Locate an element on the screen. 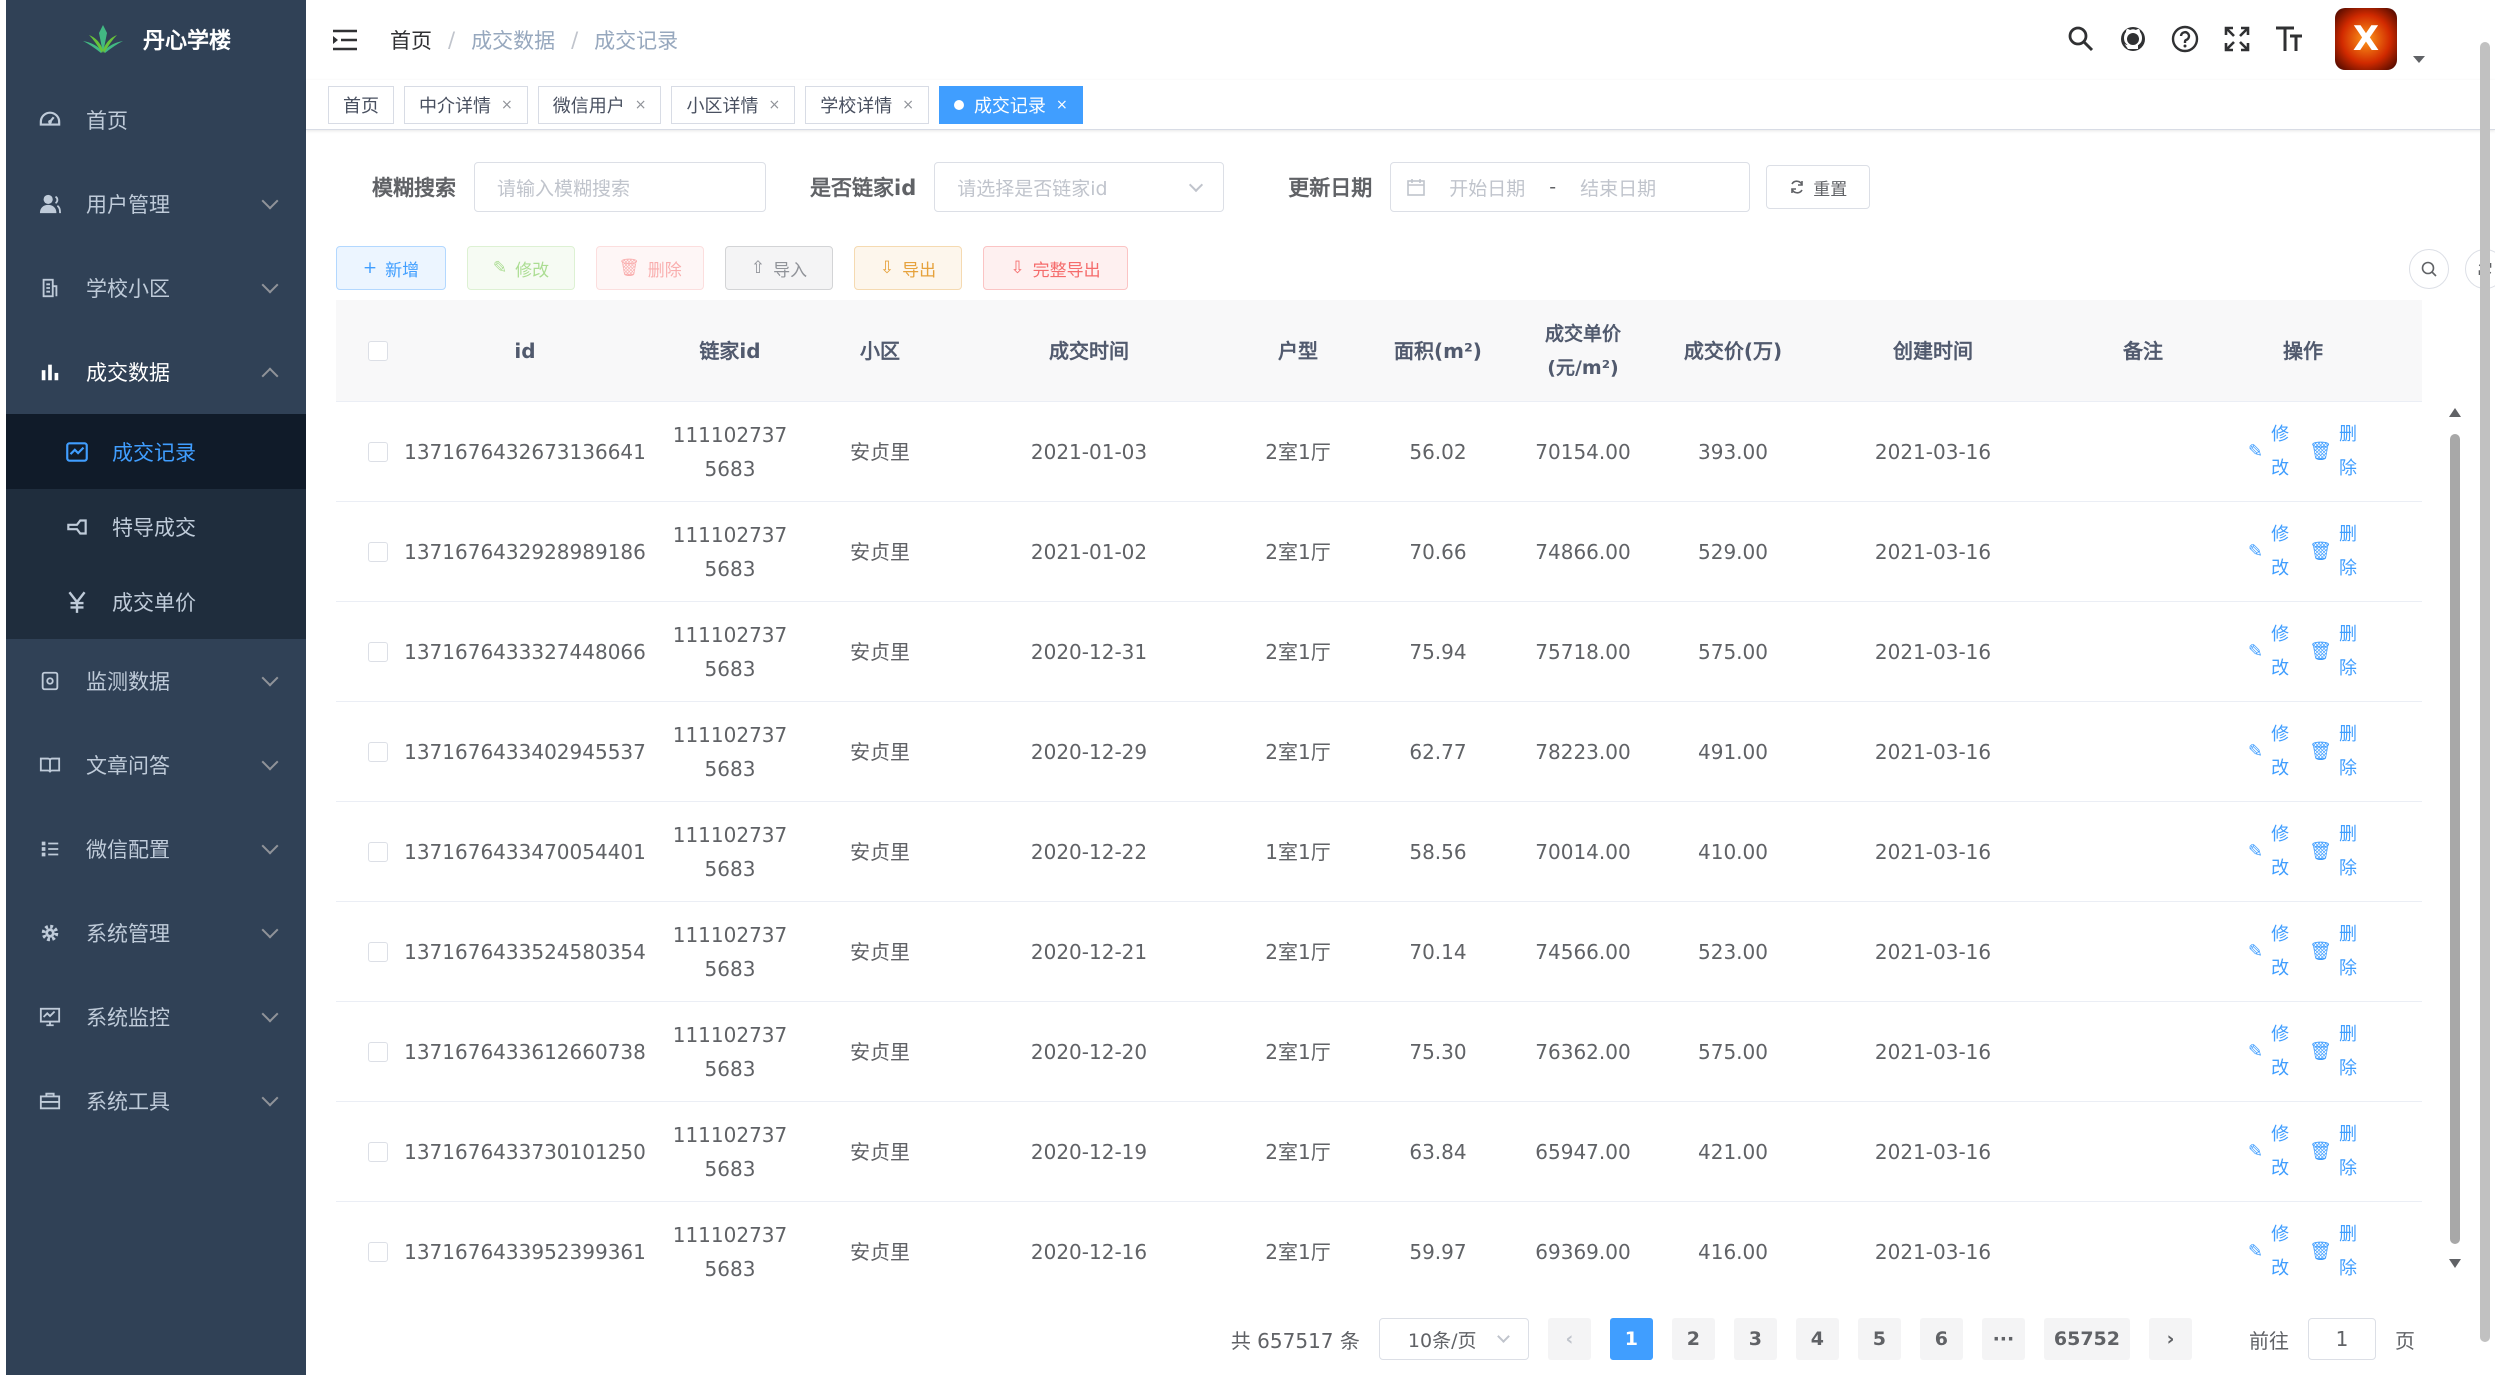  sidebar-item-wechat: 微信配置 is located at coordinates (156, 849).